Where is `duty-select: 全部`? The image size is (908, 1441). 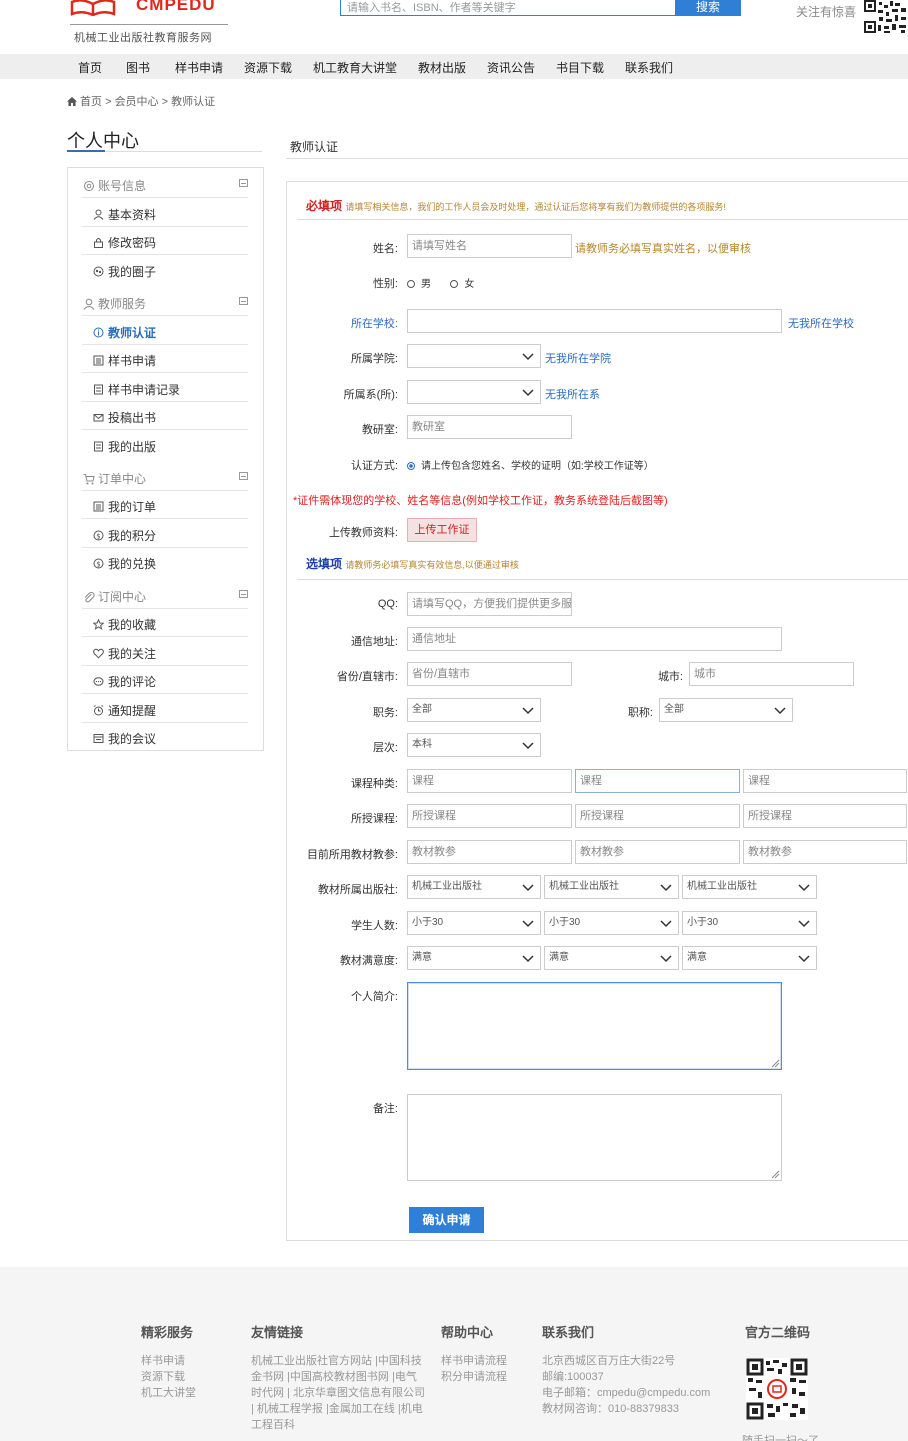
duty-select: 全部 is located at coordinates (474, 710).